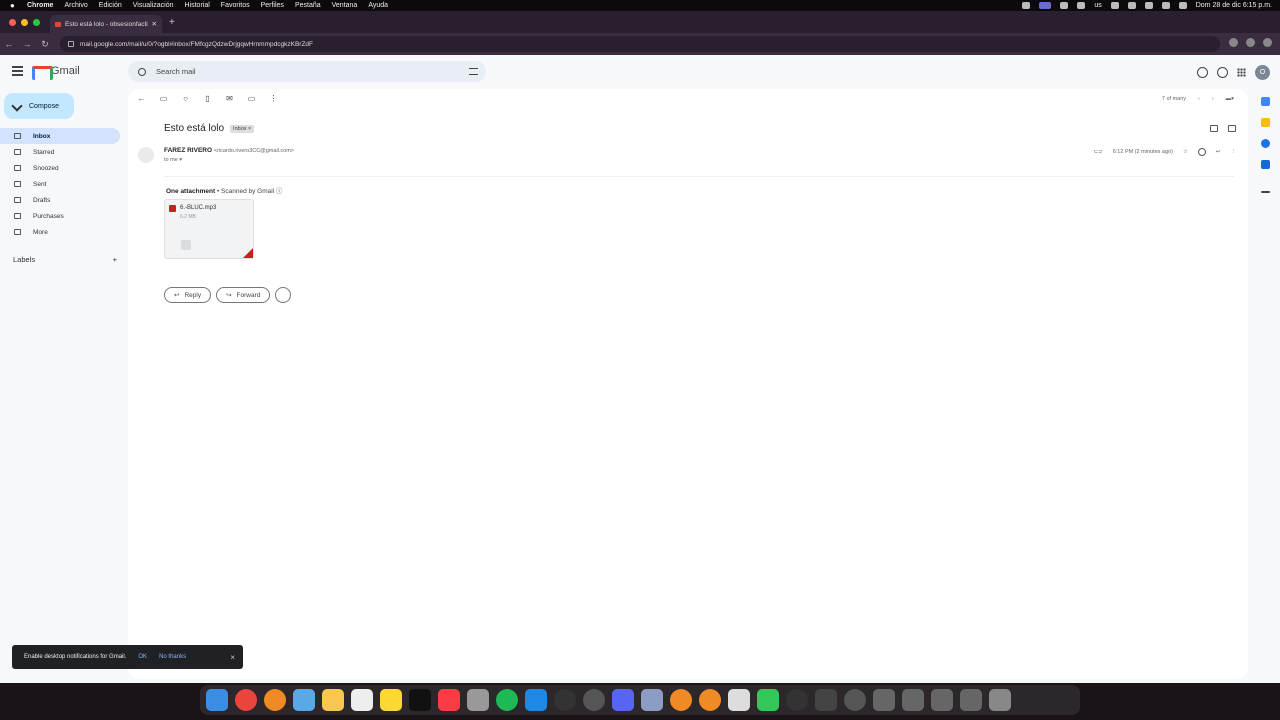 The image size is (1280, 720). What do you see at coordinates (333, 700) in the screenshot?
I see `photos-icon` at bounding box center [333, 700].